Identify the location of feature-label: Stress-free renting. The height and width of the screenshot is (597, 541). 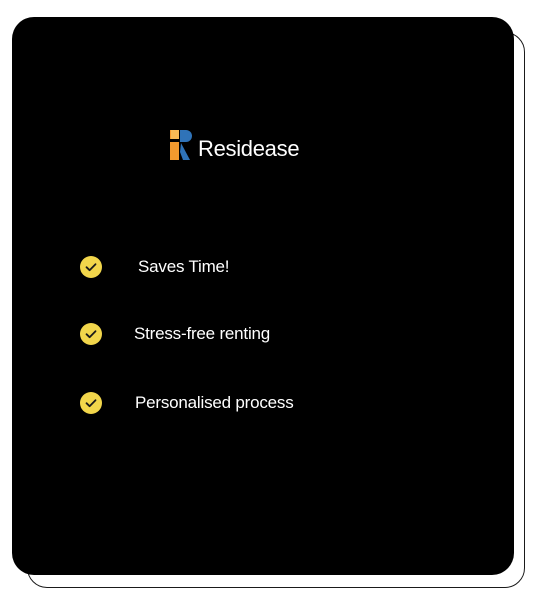
(202, 333).